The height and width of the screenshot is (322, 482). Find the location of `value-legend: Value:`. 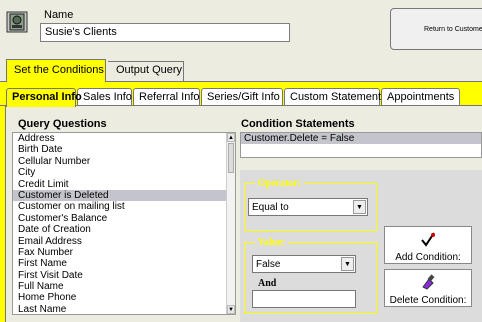

value-legend: Value: is located at coordinates (272, 242).